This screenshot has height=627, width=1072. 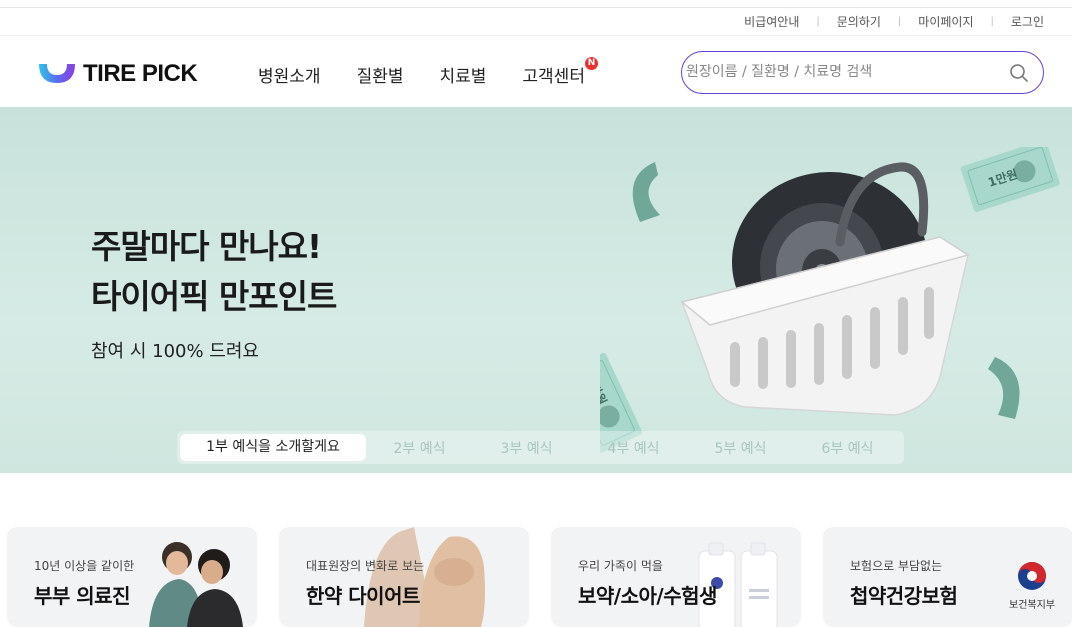 What do you see at coordinates (1032, 605) in the screenshot?
I see `ministry-logo-text: 보건복지부` at bounding box center [1032, 605].